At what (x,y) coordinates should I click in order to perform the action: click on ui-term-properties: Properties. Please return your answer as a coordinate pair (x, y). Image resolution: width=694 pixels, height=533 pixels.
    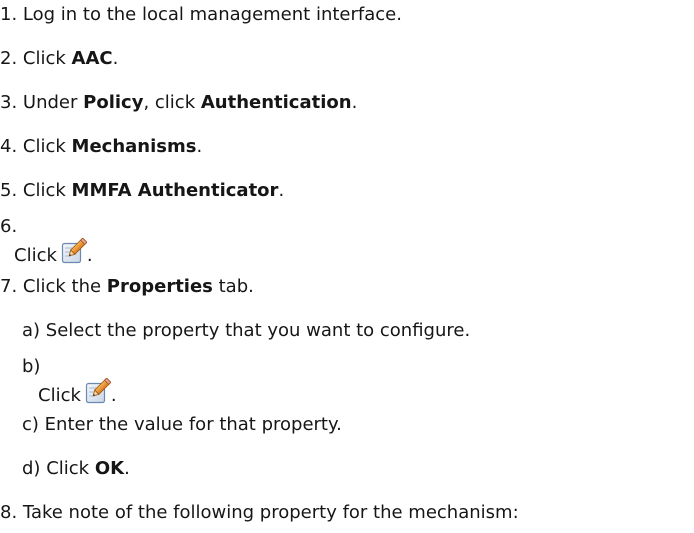
    Looking at the image, I should click on (159, 286).